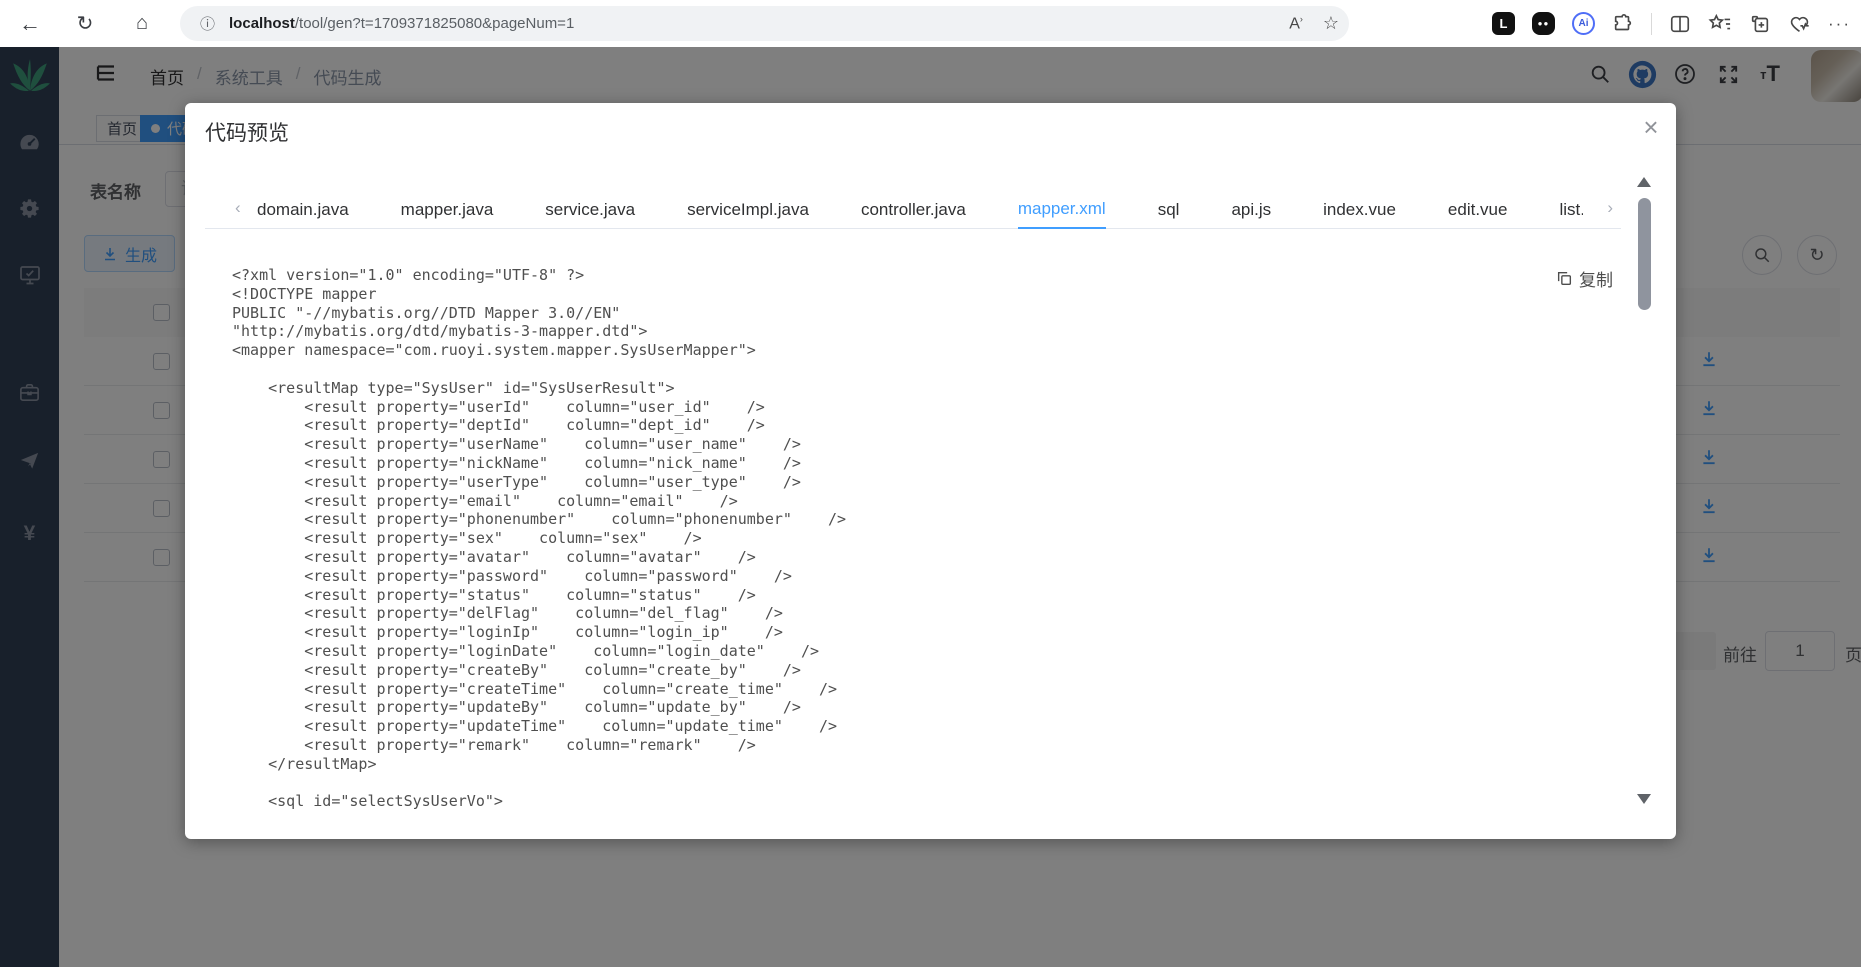  I want to click on tab-serviceimpl-java: serviceImpl.java, so click(748, 209).